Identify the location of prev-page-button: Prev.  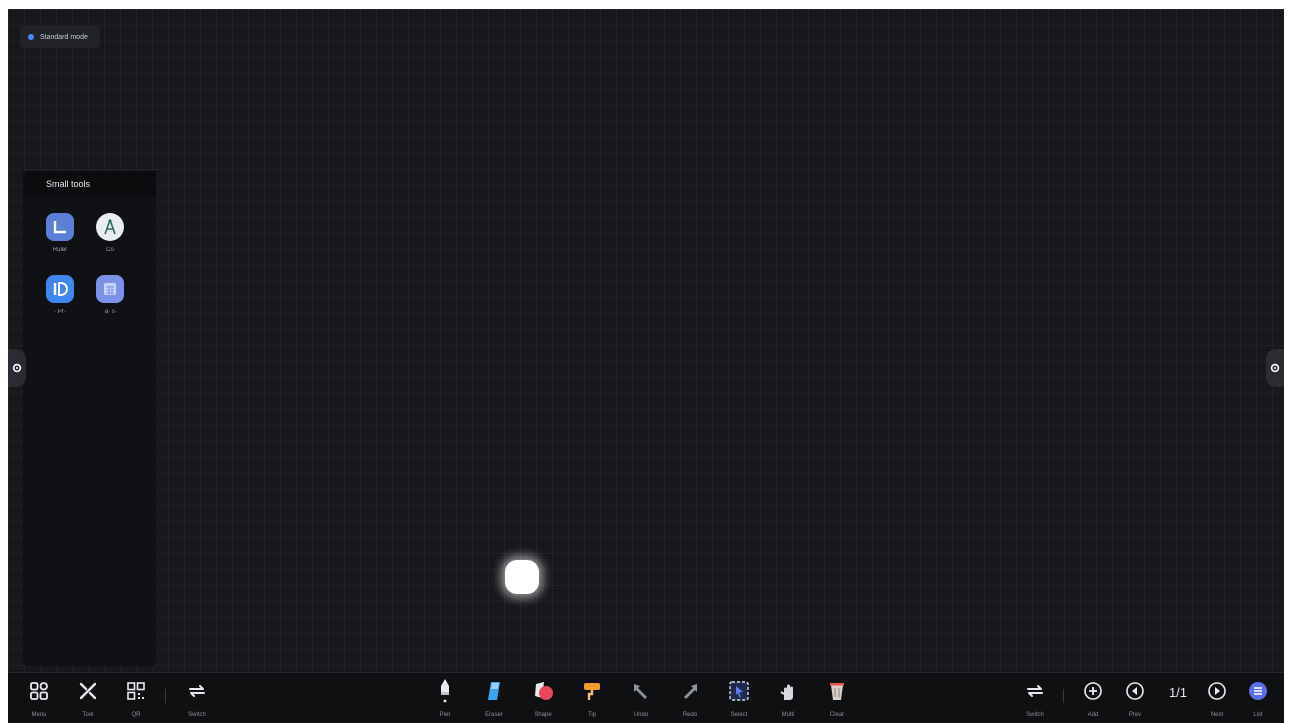
(1135, 697).